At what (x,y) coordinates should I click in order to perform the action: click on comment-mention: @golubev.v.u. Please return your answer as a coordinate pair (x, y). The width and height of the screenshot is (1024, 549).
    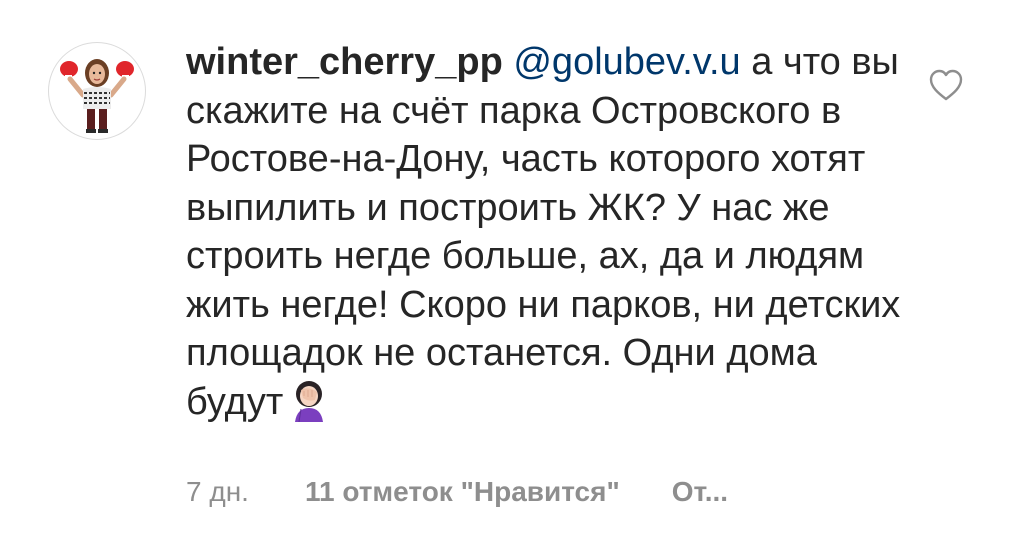
    Looking at the image, I should click on (626, 62).